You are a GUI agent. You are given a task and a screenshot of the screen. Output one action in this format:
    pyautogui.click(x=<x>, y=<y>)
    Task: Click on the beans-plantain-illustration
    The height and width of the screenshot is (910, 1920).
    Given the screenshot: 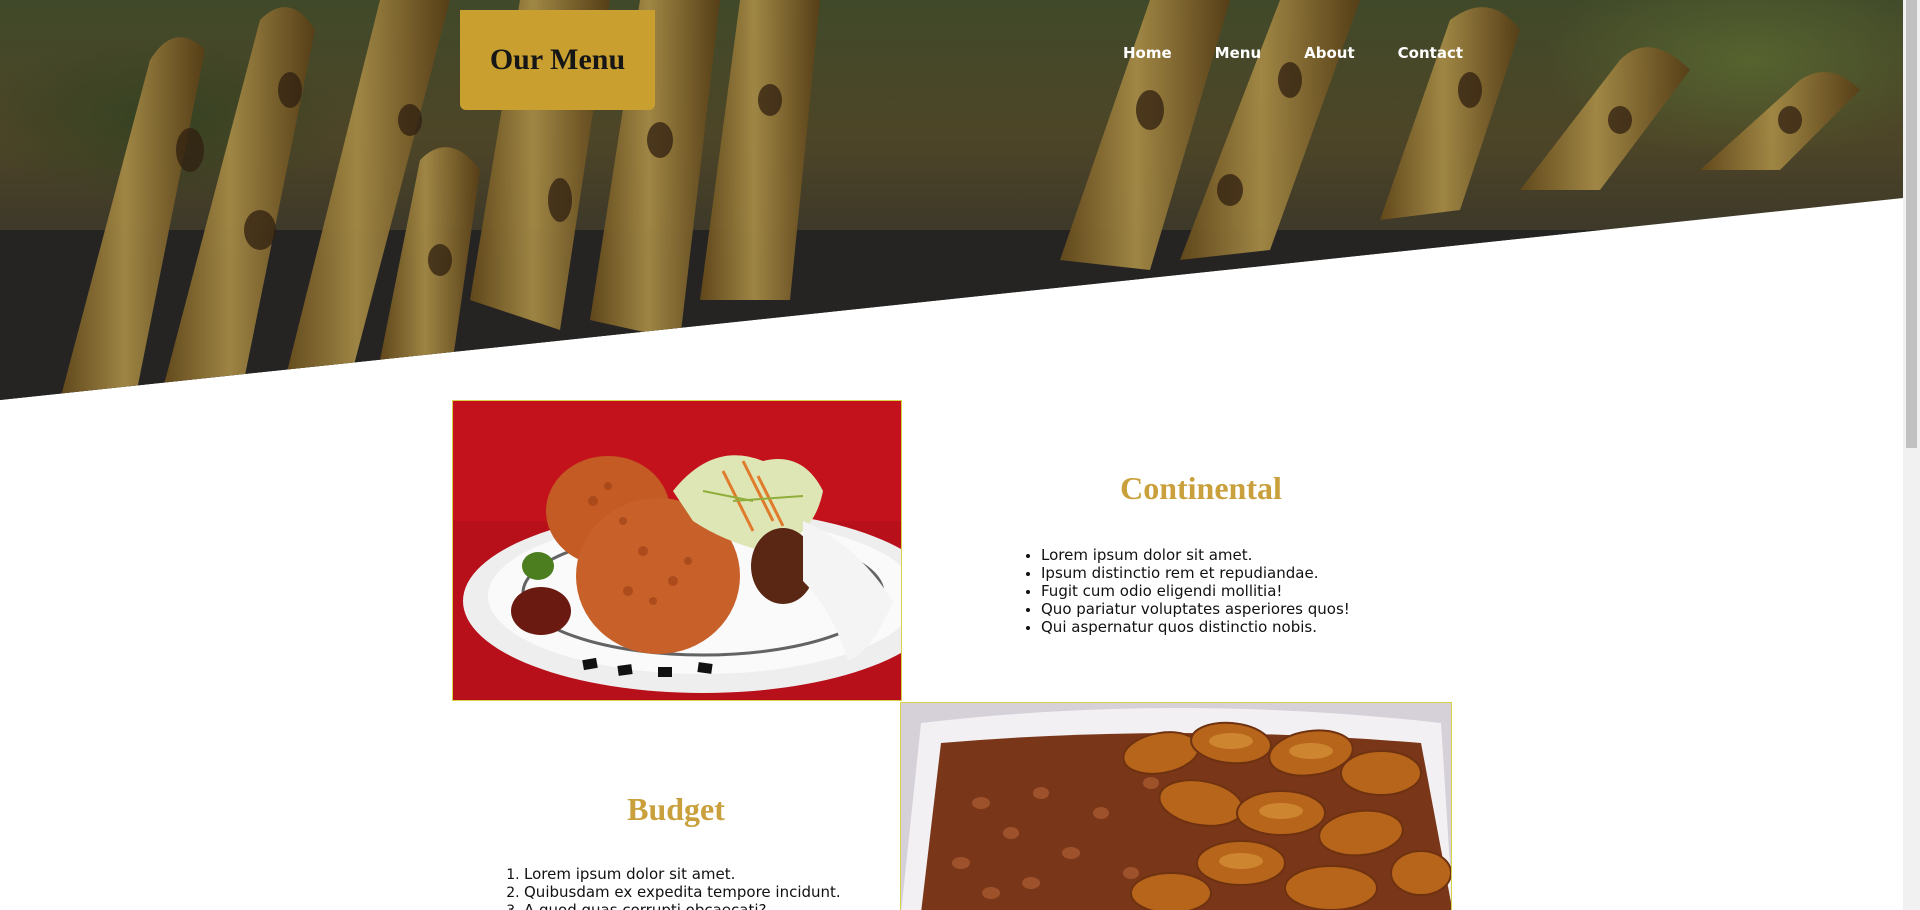 What is the action you would take?
    pyautogui.click(x=1176, y=806)
    